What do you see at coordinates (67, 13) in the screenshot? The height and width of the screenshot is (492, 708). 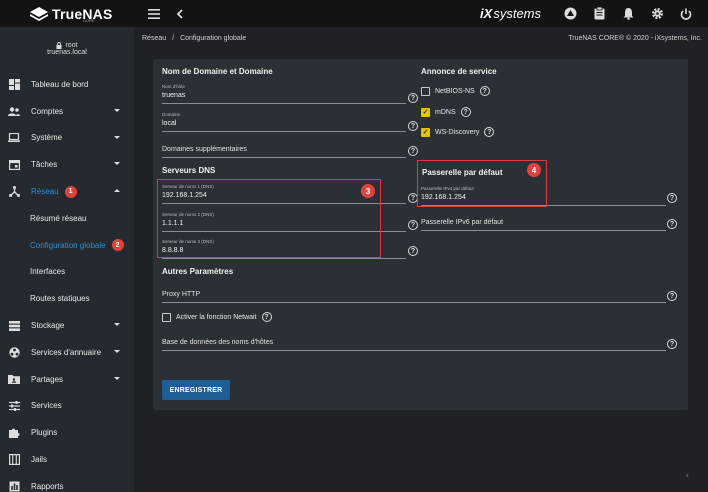 I see `brand: TrueNAS` at bounding box center [67, 13].